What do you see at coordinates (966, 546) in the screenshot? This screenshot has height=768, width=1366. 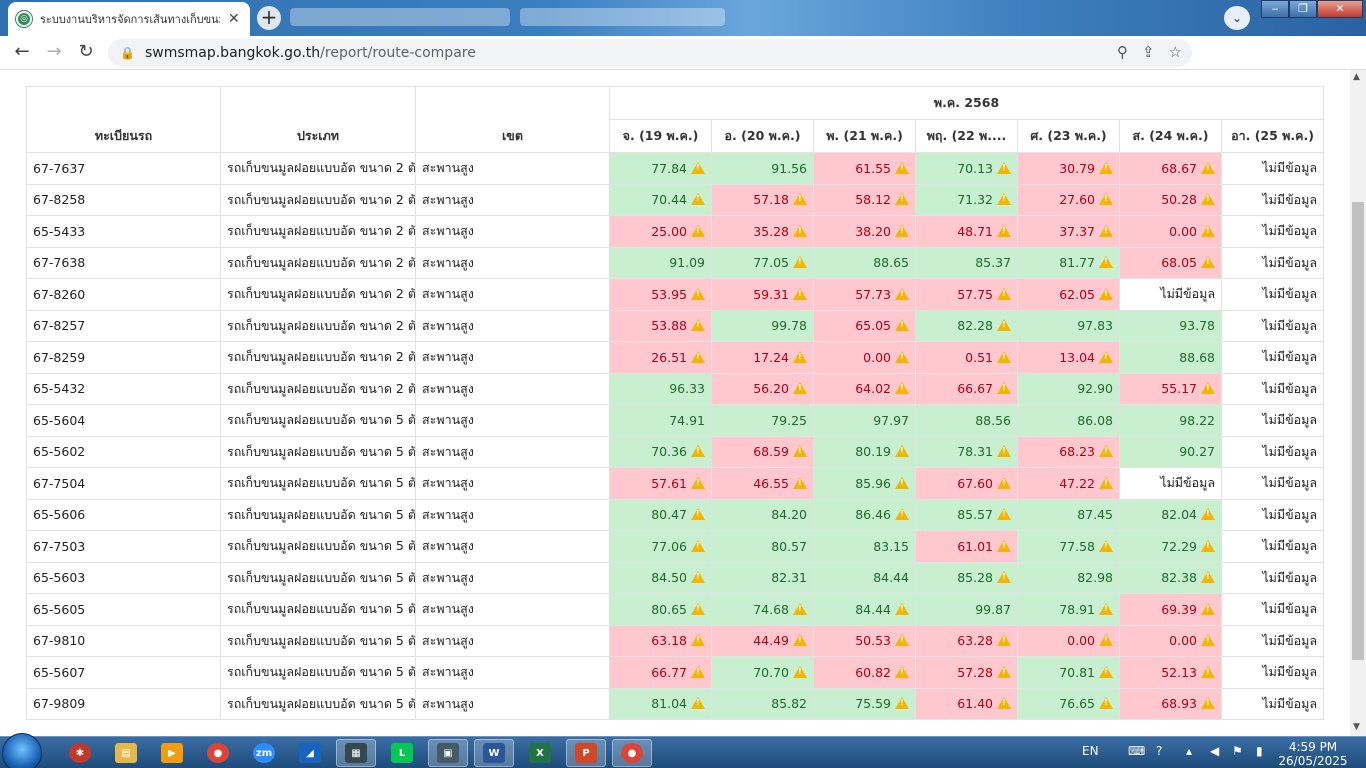 I see `score-cell: 61.01` at bounding box center [966, 546].